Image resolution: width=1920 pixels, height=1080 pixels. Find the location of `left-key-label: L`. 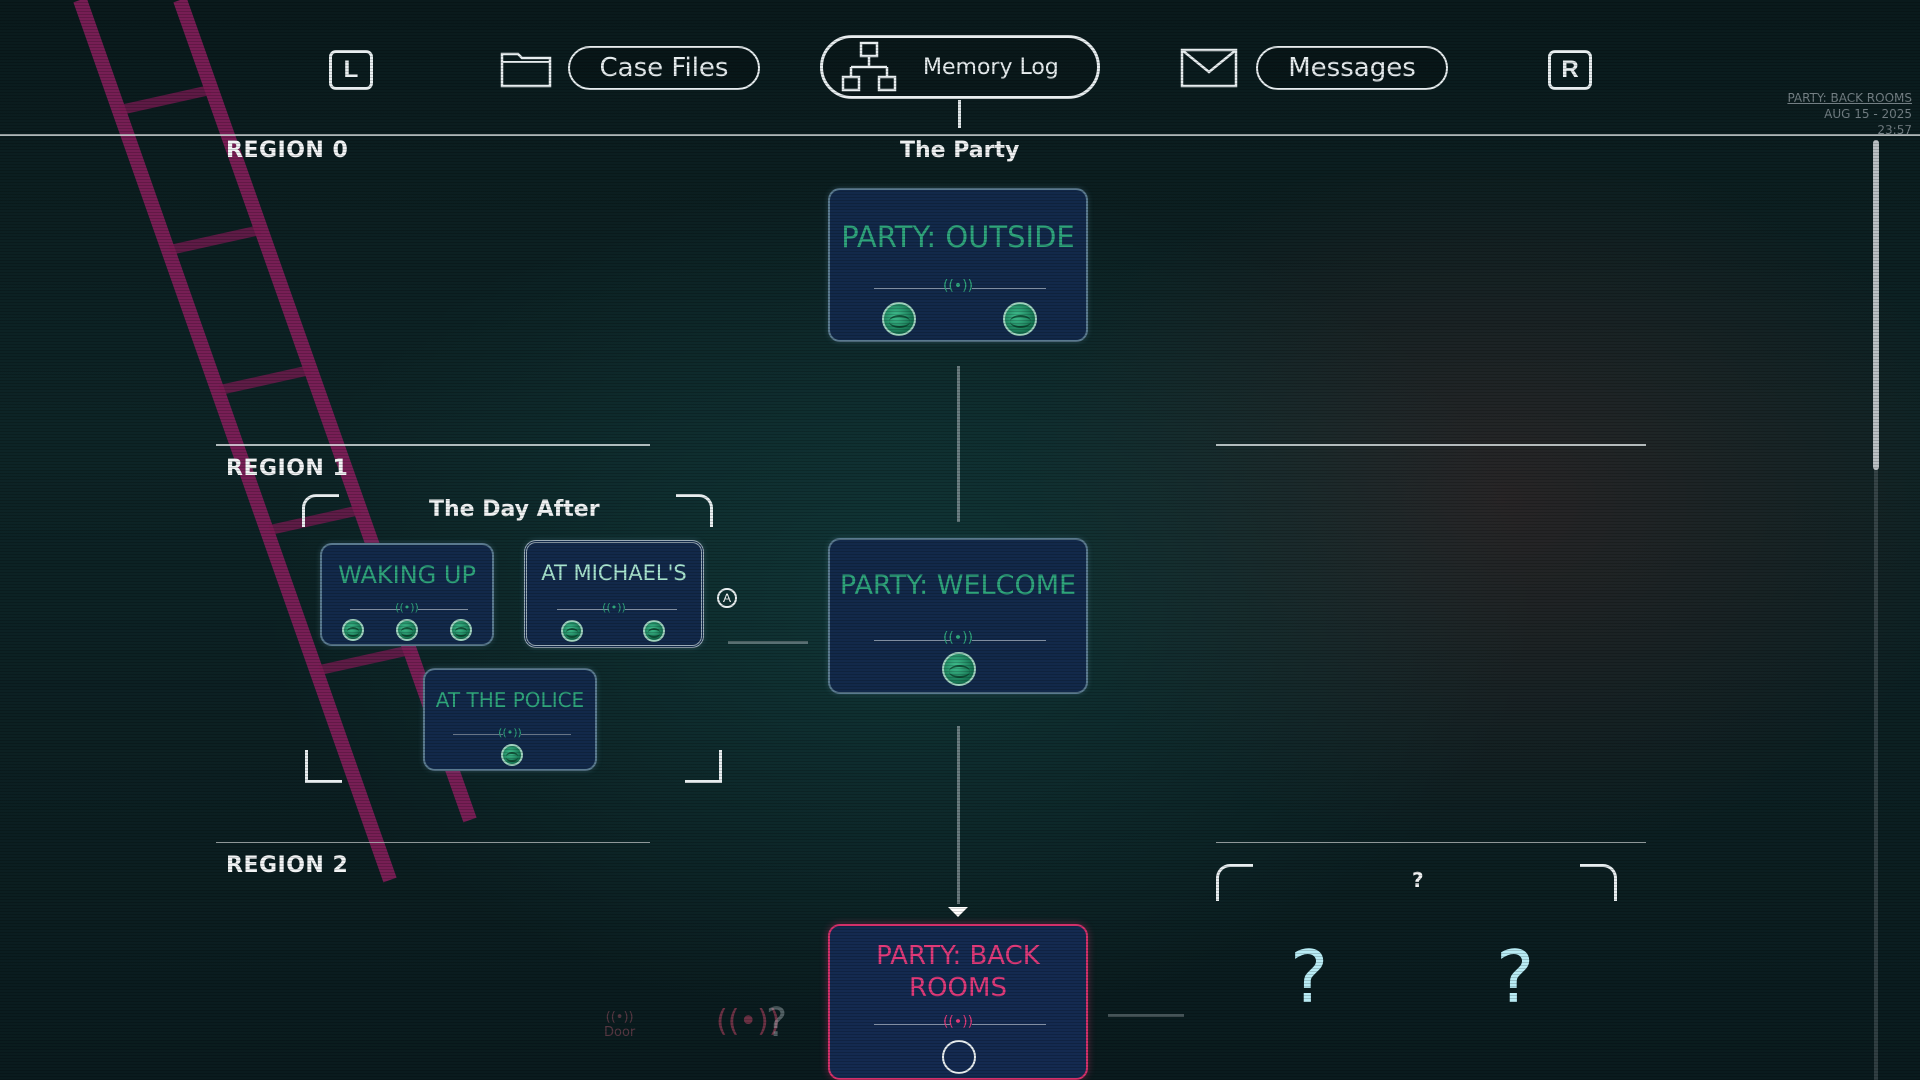

left-key-label: L is located at coordinates (351, 69).